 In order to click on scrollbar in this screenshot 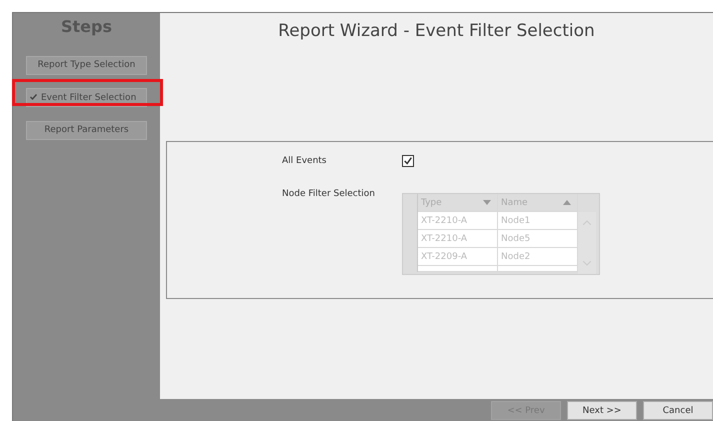, I will do `click(587, 243)`.